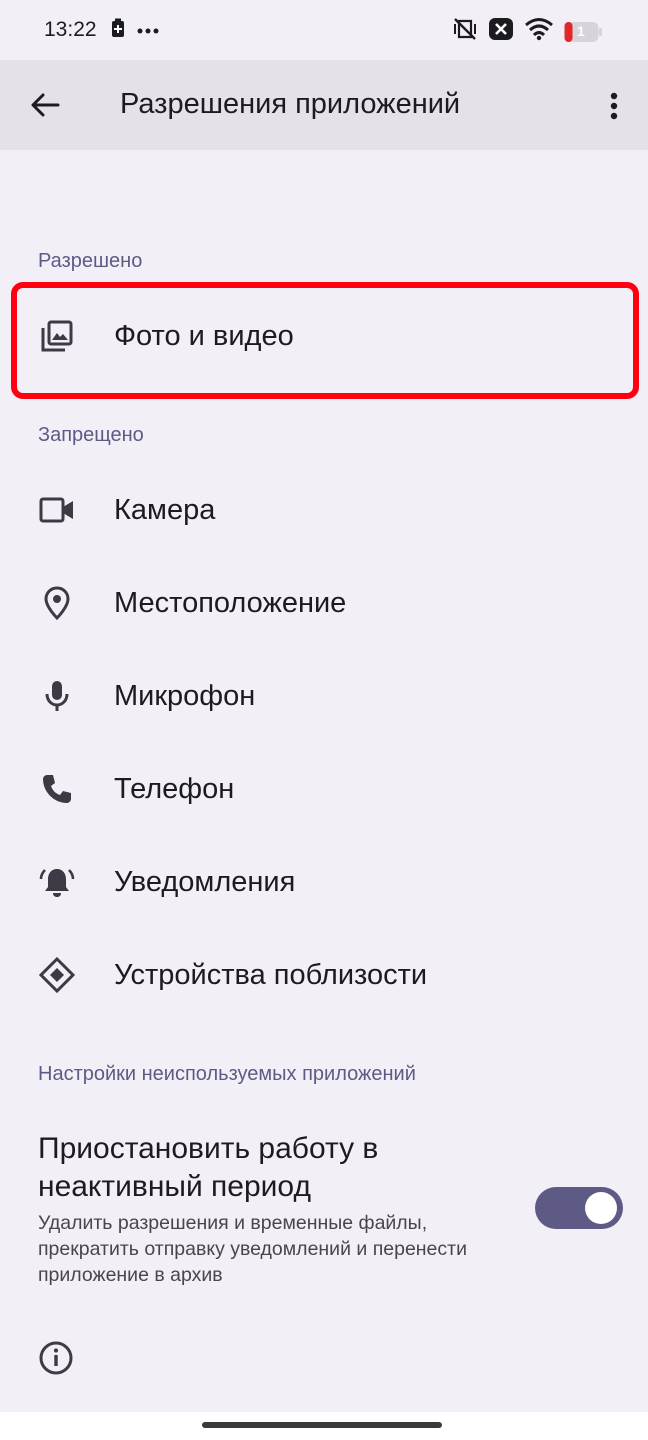 This screenshot has height=1440, width=648. I want to click on permission-item-notifications: Уведомления, so click(324, 882).